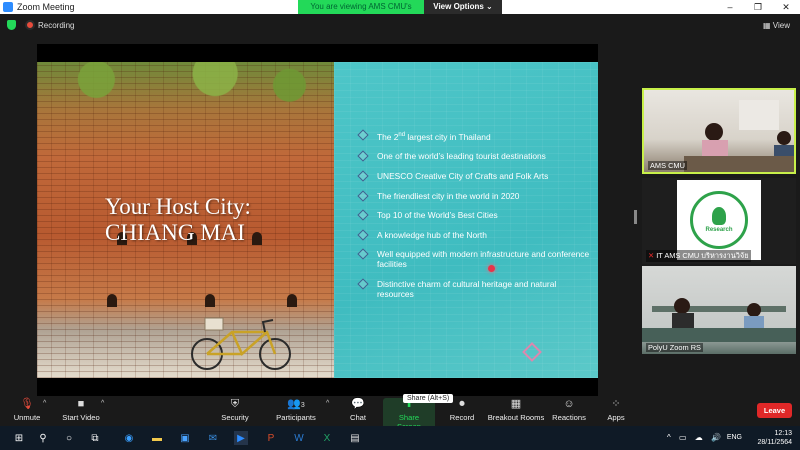 This screenshot has width=800, height=450. Describe the element at coordinates (299, 438) in the screenshot. I see `word-icon: W` at that location.